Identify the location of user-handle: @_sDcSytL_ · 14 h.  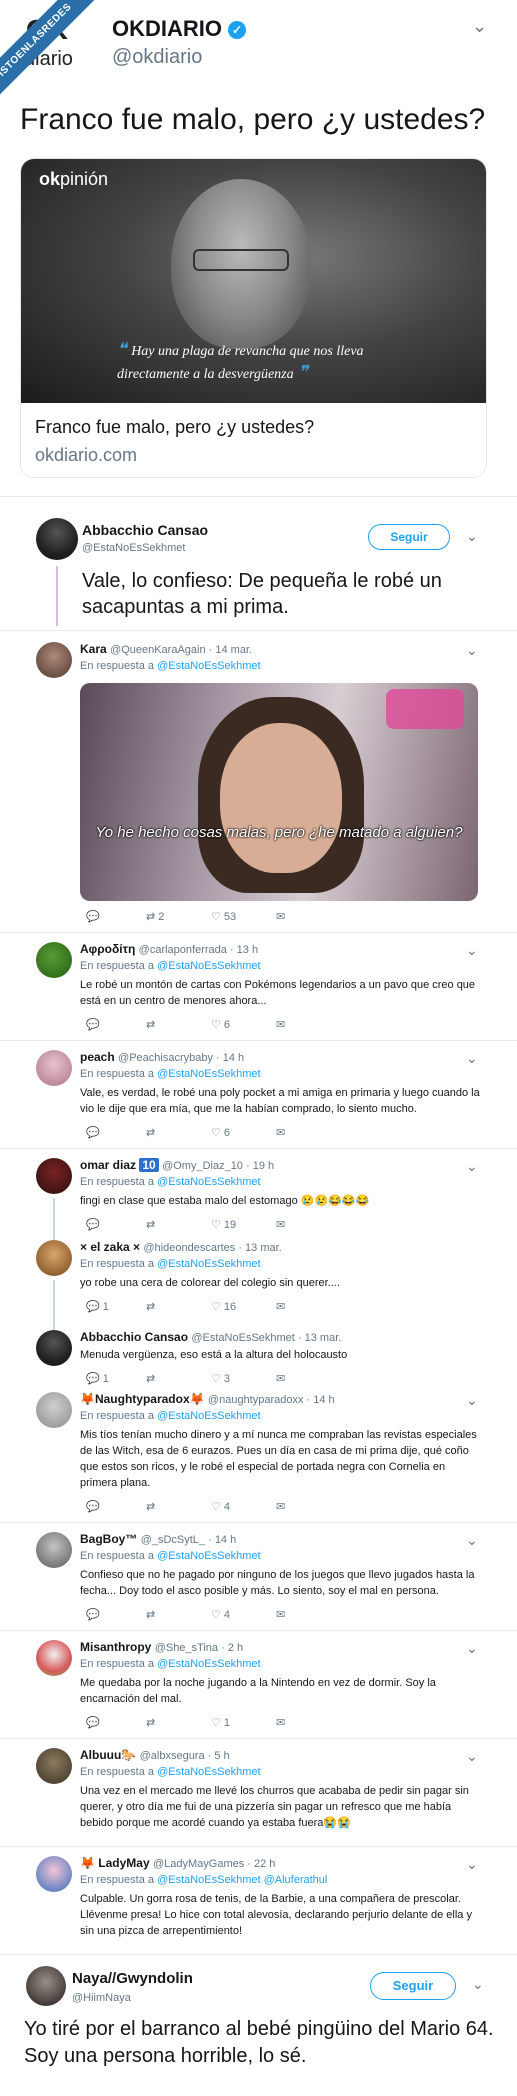
(189, 1540).